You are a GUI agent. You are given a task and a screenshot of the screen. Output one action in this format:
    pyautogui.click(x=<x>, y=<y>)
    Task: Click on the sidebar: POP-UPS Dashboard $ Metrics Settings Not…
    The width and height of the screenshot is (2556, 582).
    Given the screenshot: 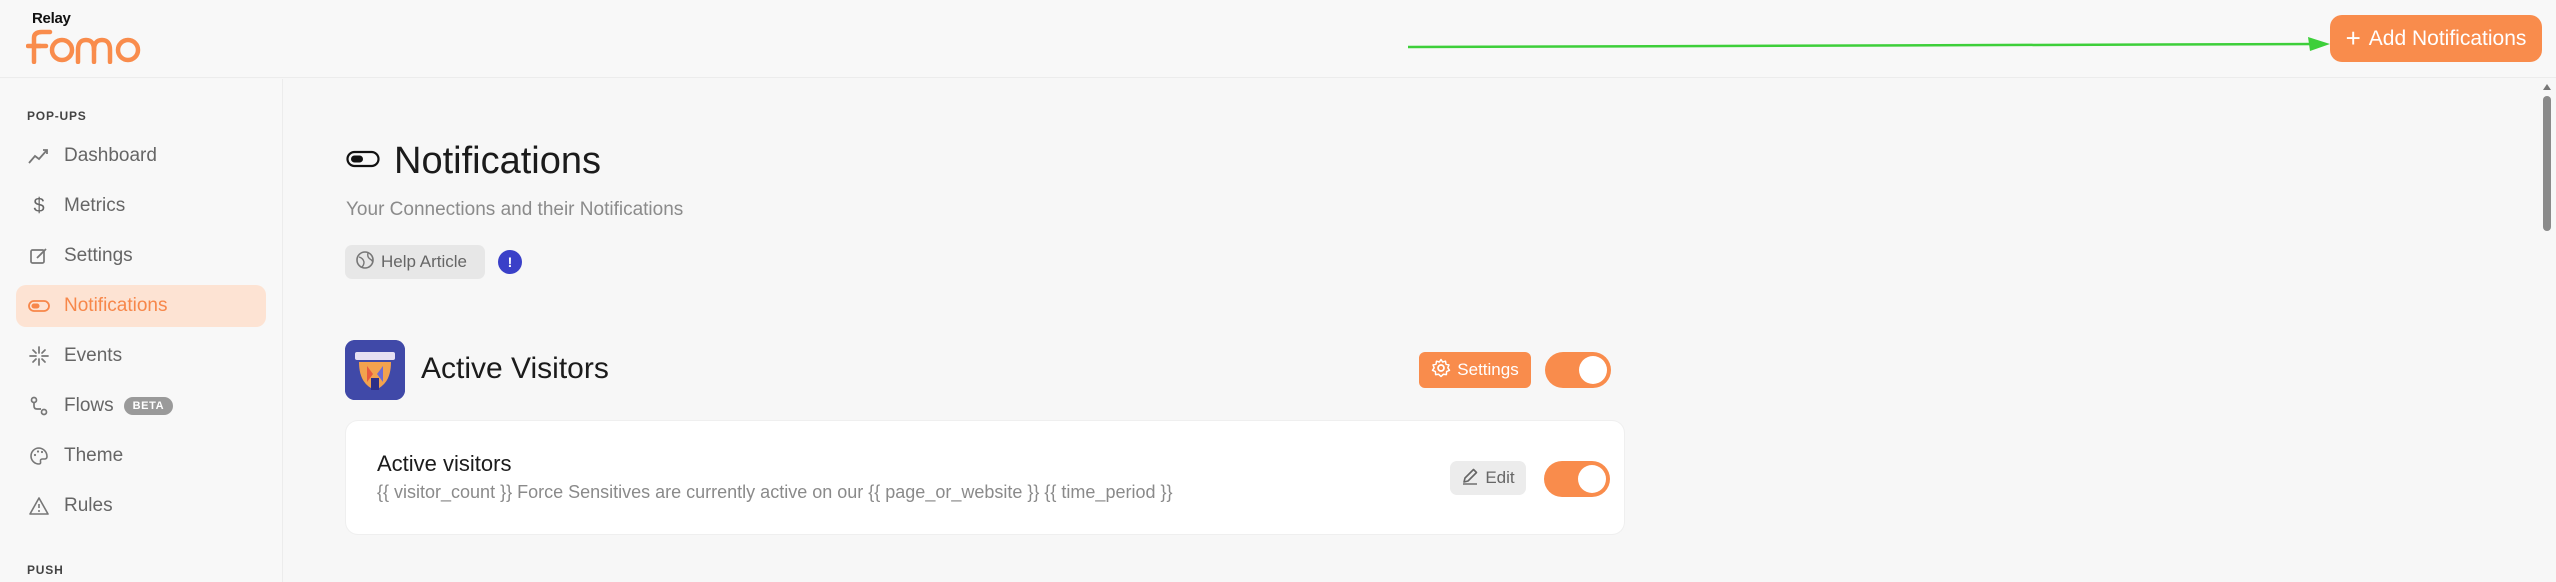 What is the action you would take?
    pyautogui.click(x=141, y=330)
    